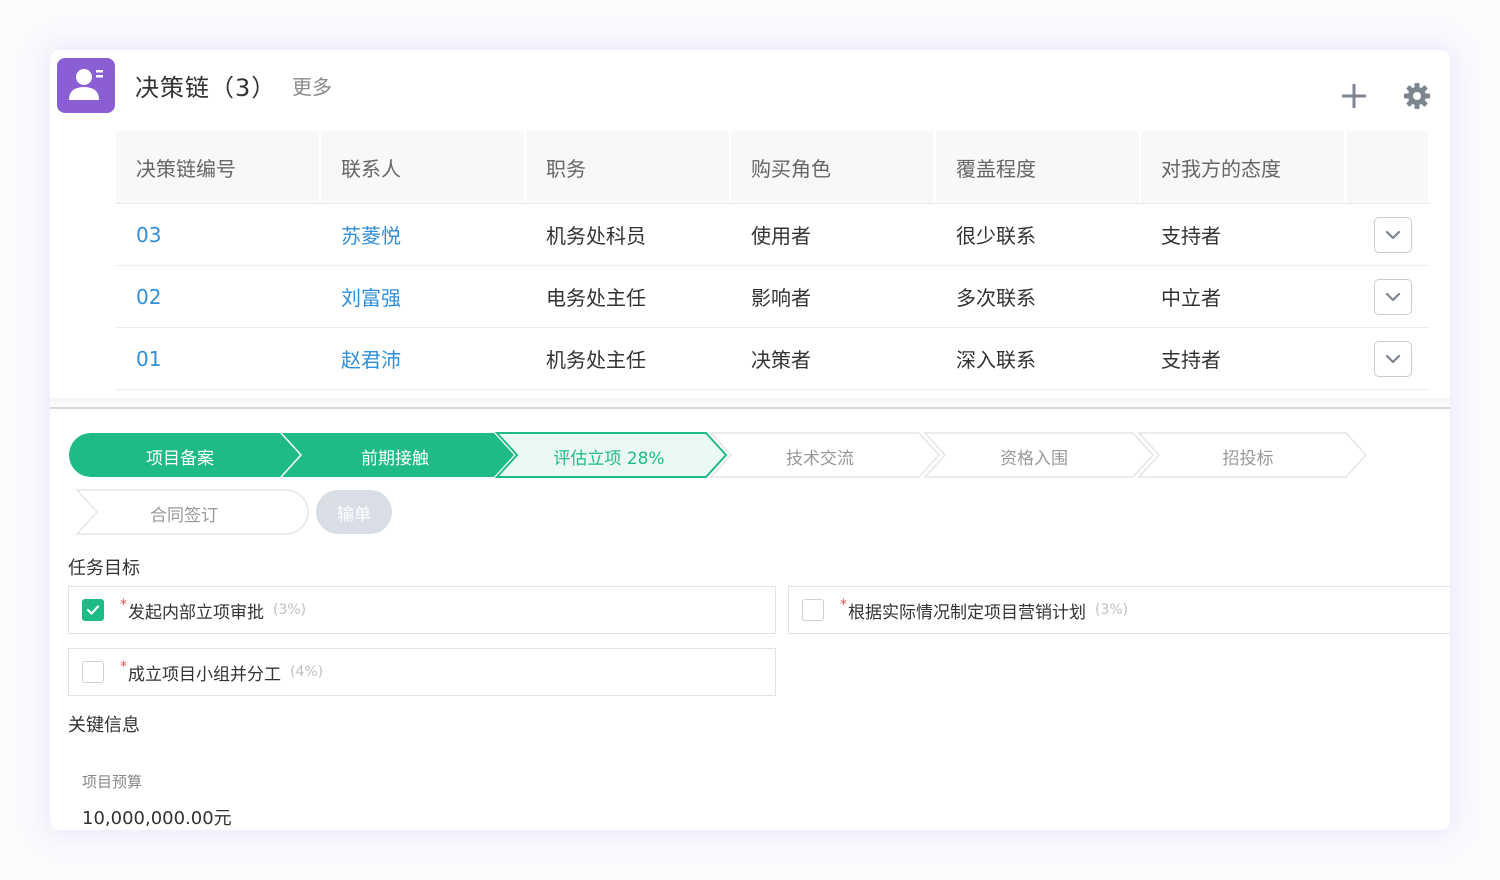 The height and width of the screenshot is (880, 1500). I want to click on task-item: * 根据实际情况制定项目营销计划 (3%), so click(1119, 610).